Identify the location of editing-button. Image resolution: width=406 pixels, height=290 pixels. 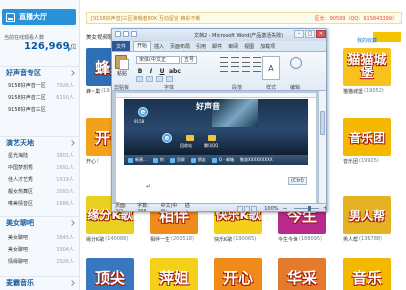
(296, 68).